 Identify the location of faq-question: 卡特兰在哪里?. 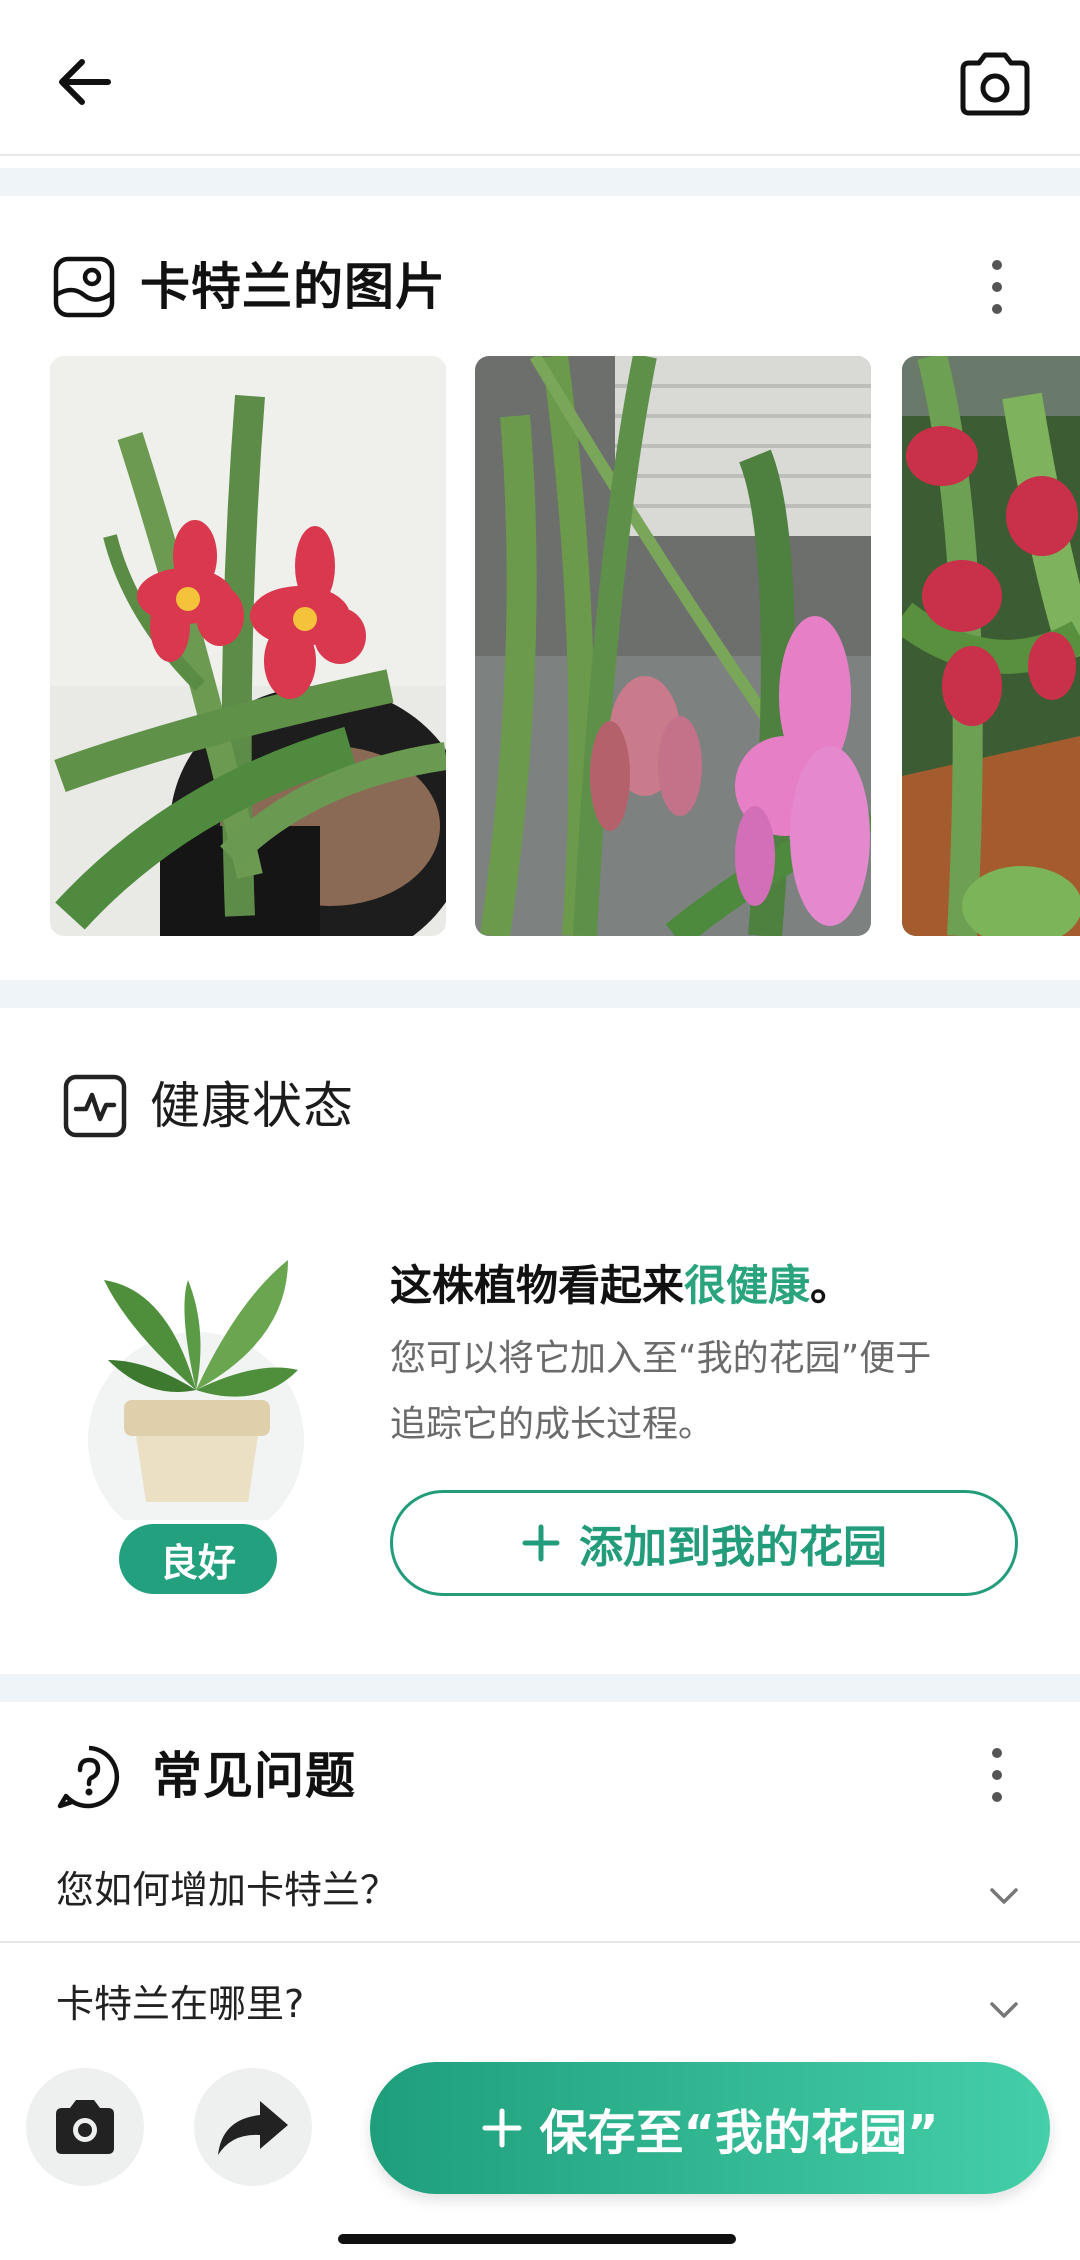
(180, 2004).